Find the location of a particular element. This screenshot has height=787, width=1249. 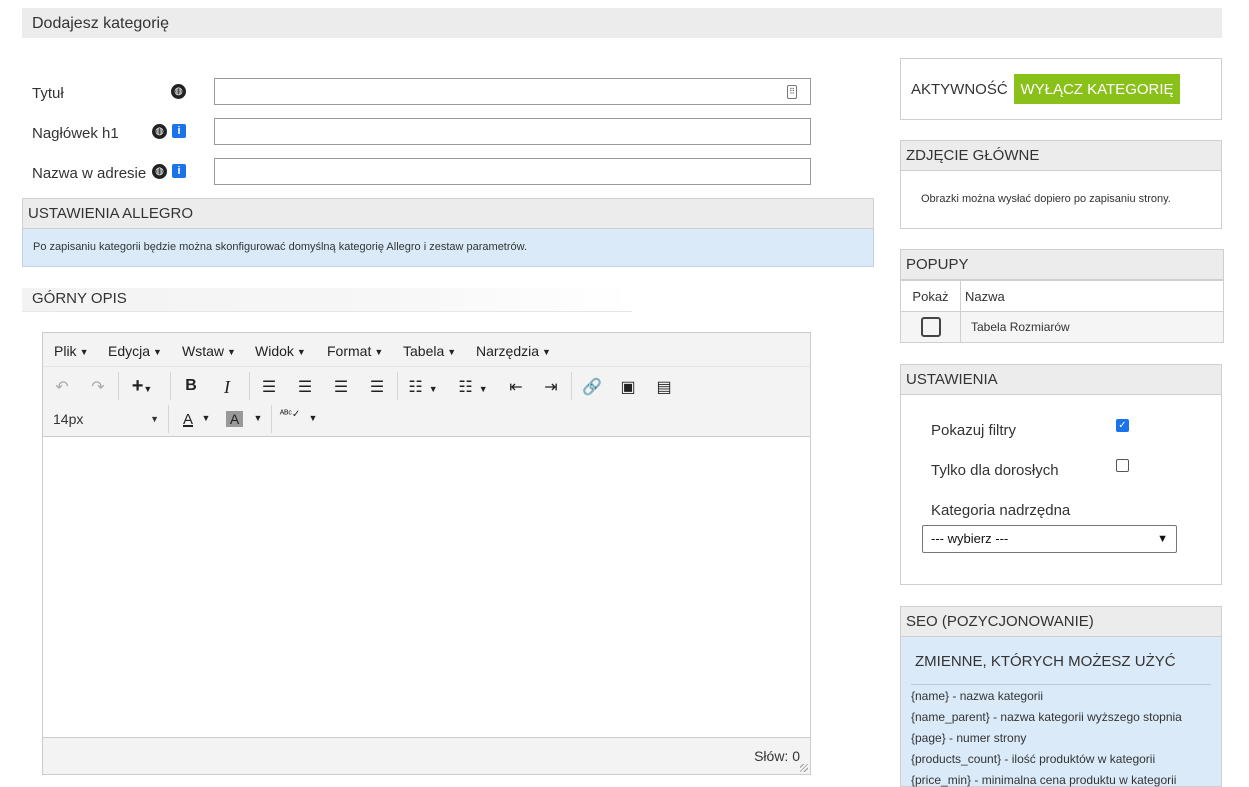

menu-format: Format ▼ is located at coordinates (355, 351).